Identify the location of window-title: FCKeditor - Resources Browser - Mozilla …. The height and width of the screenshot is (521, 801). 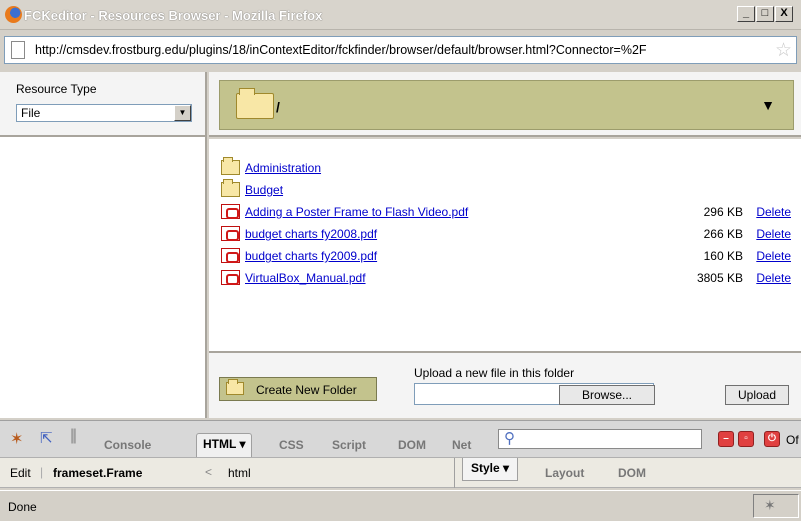
(173, 15).